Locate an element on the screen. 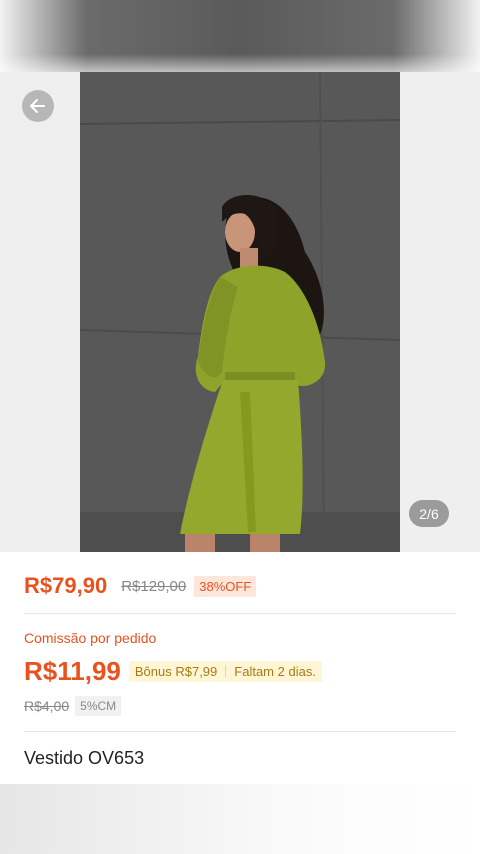  bonus-separator is located at coordinates (226, 671).